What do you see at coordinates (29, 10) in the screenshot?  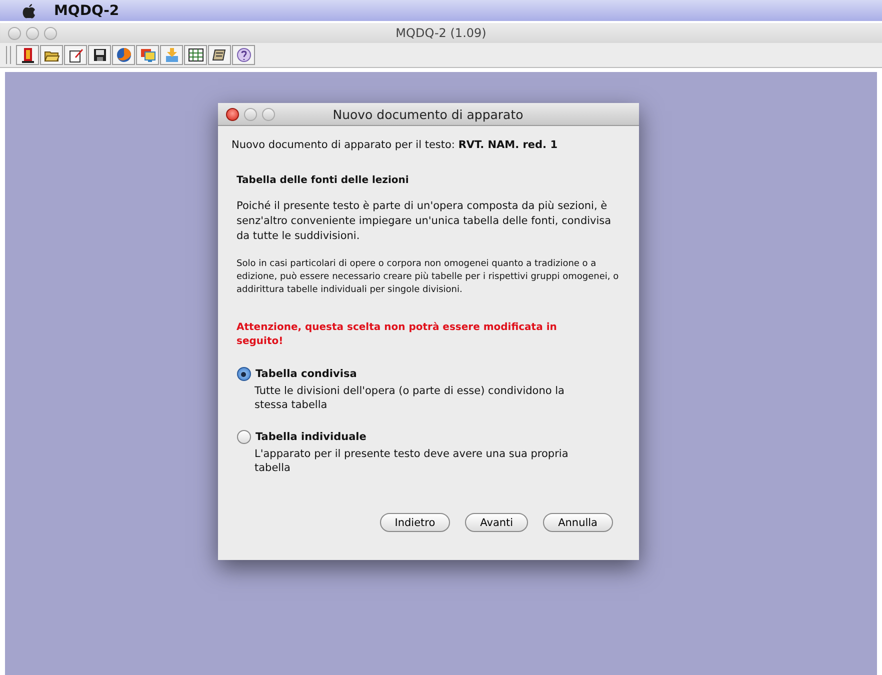 I see `apple-icon` at bounding box center [29, 10].